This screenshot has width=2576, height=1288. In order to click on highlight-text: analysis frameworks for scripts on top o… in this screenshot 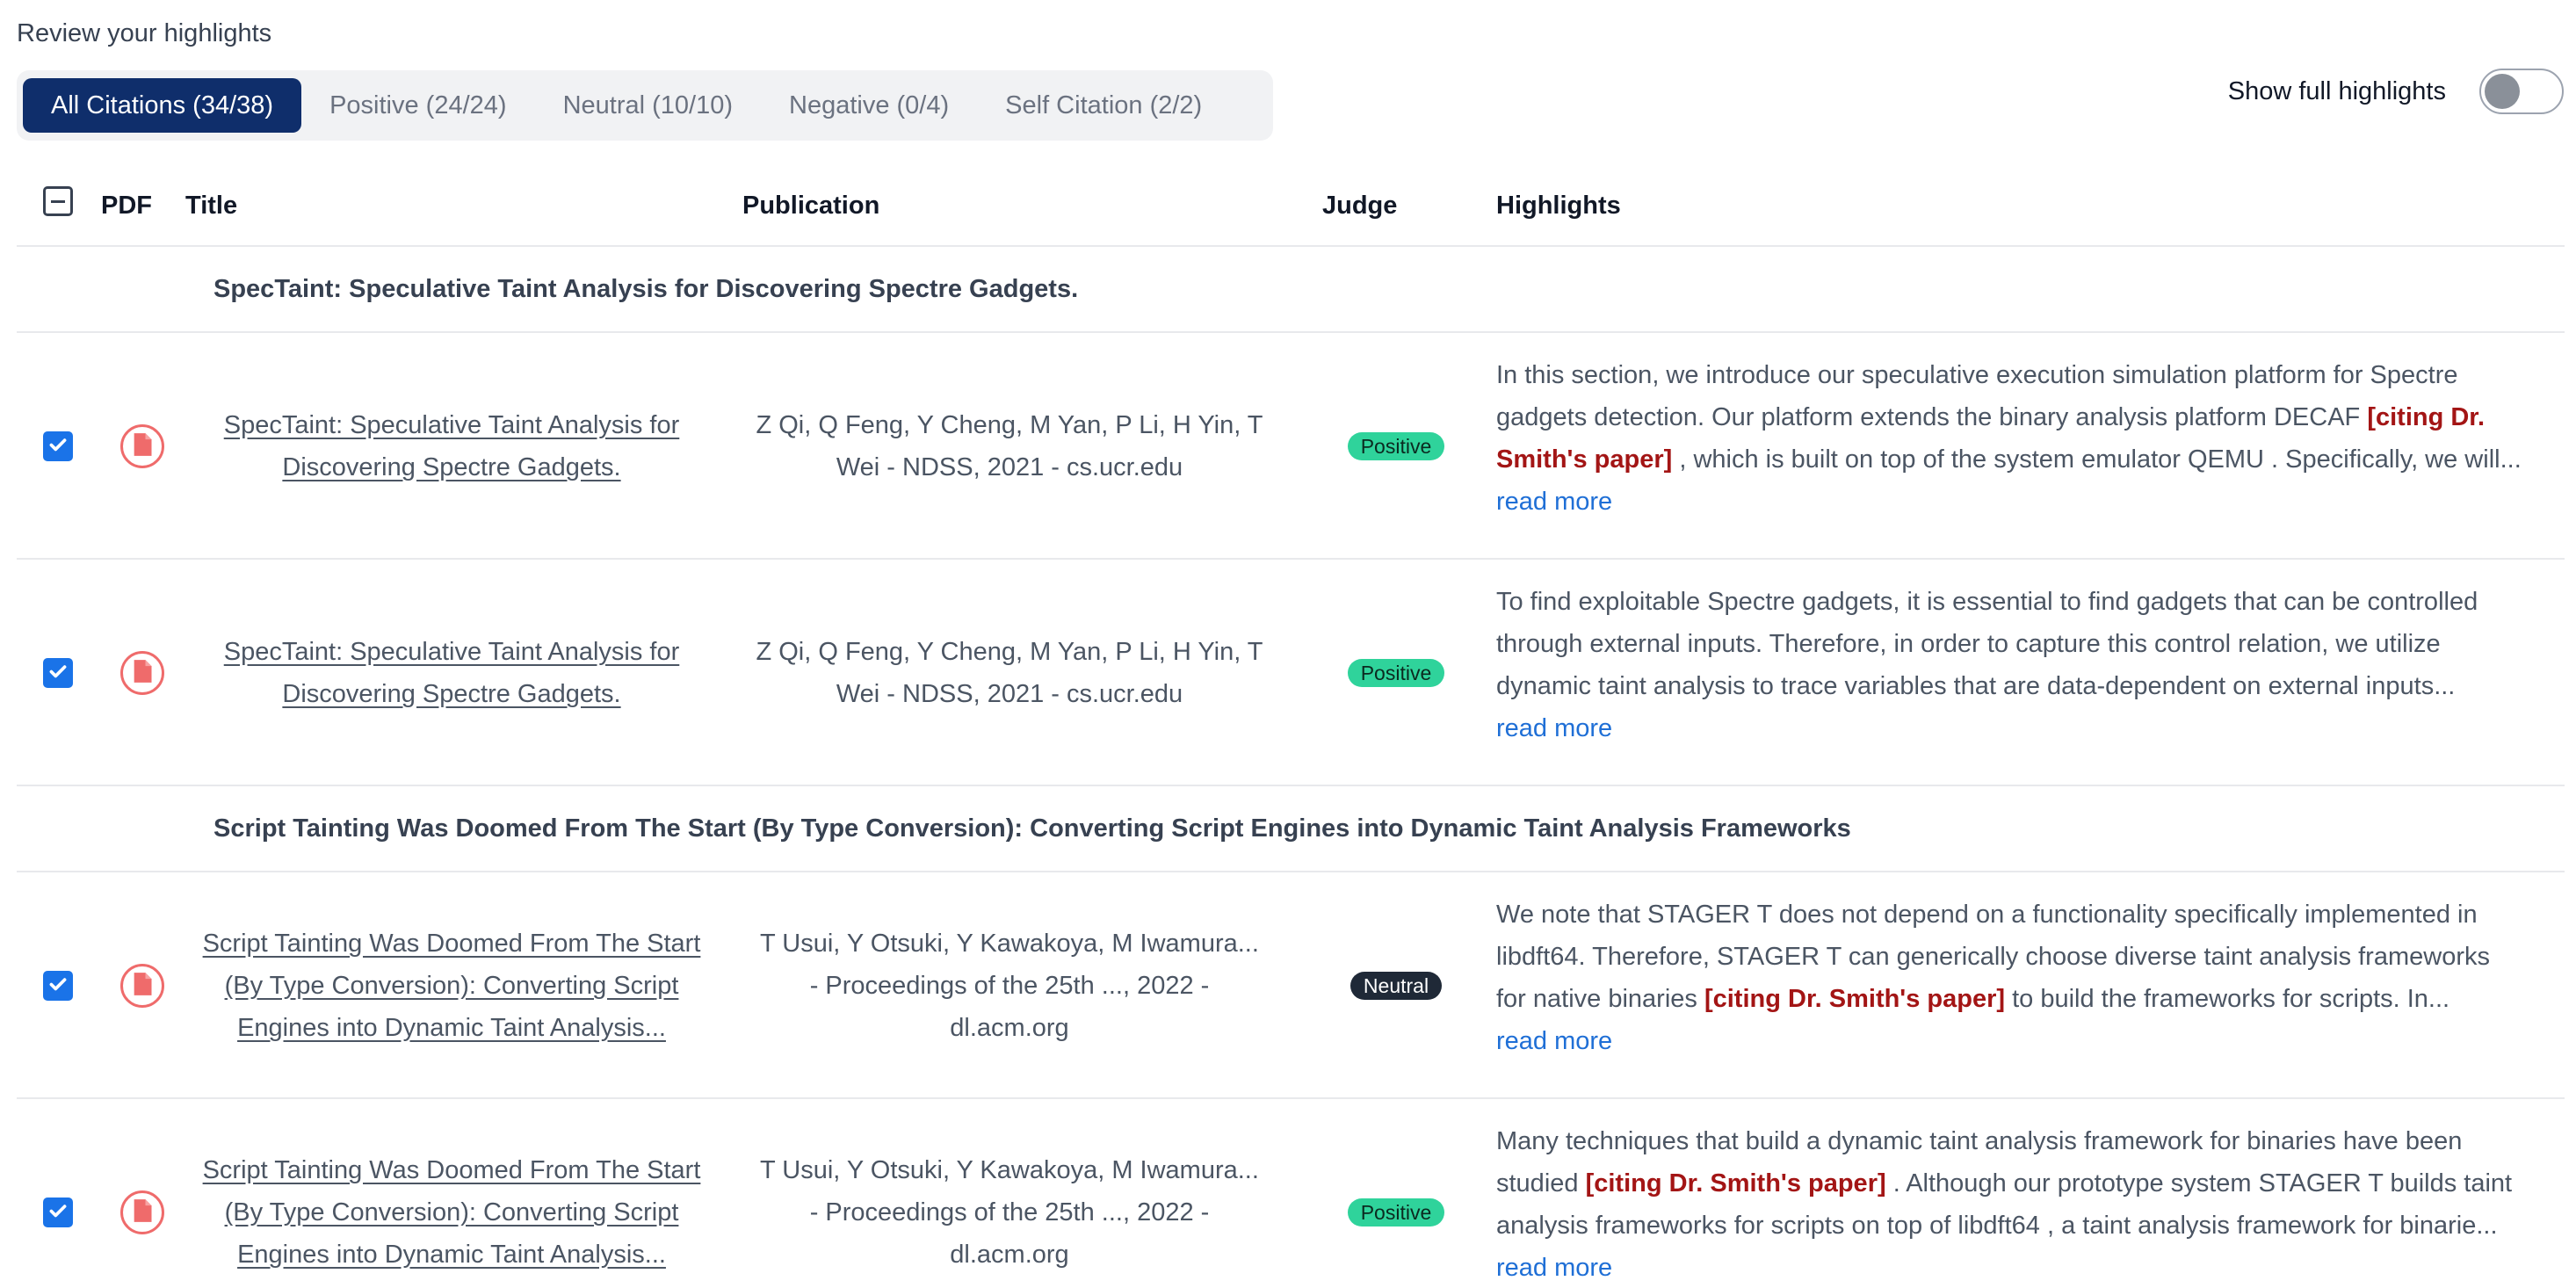, I will do `click(1997, 1226)`.